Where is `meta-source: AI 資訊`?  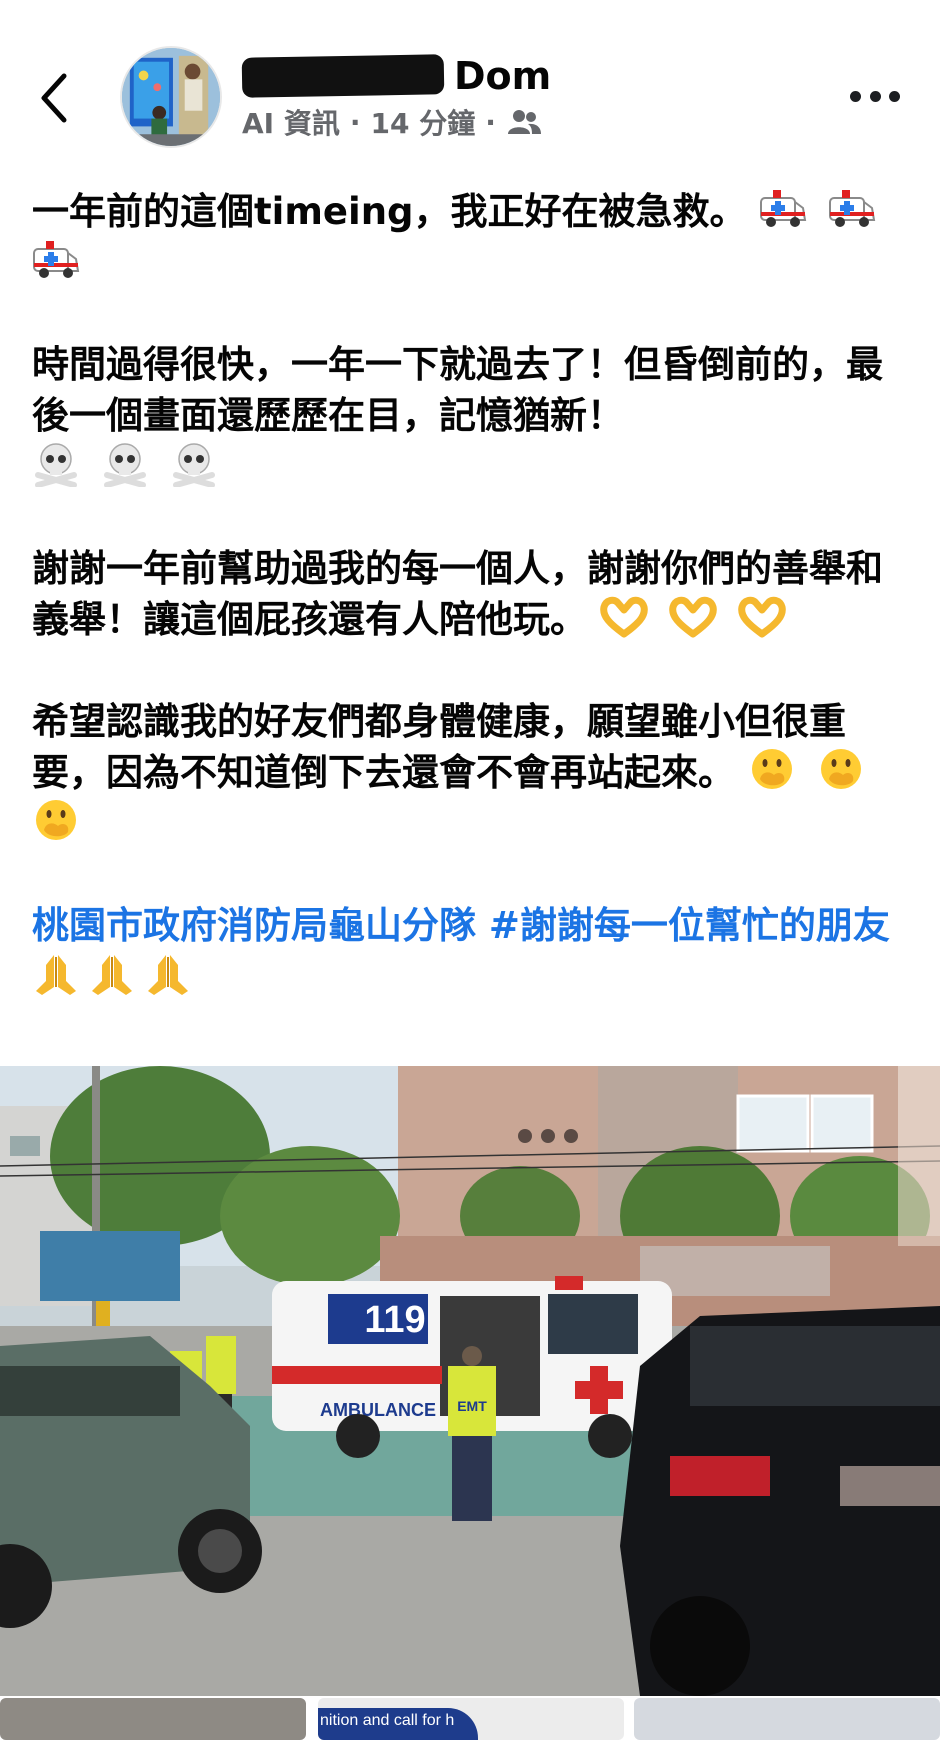
meta-source: AI 資訊 is located at coordinates (291, 123).